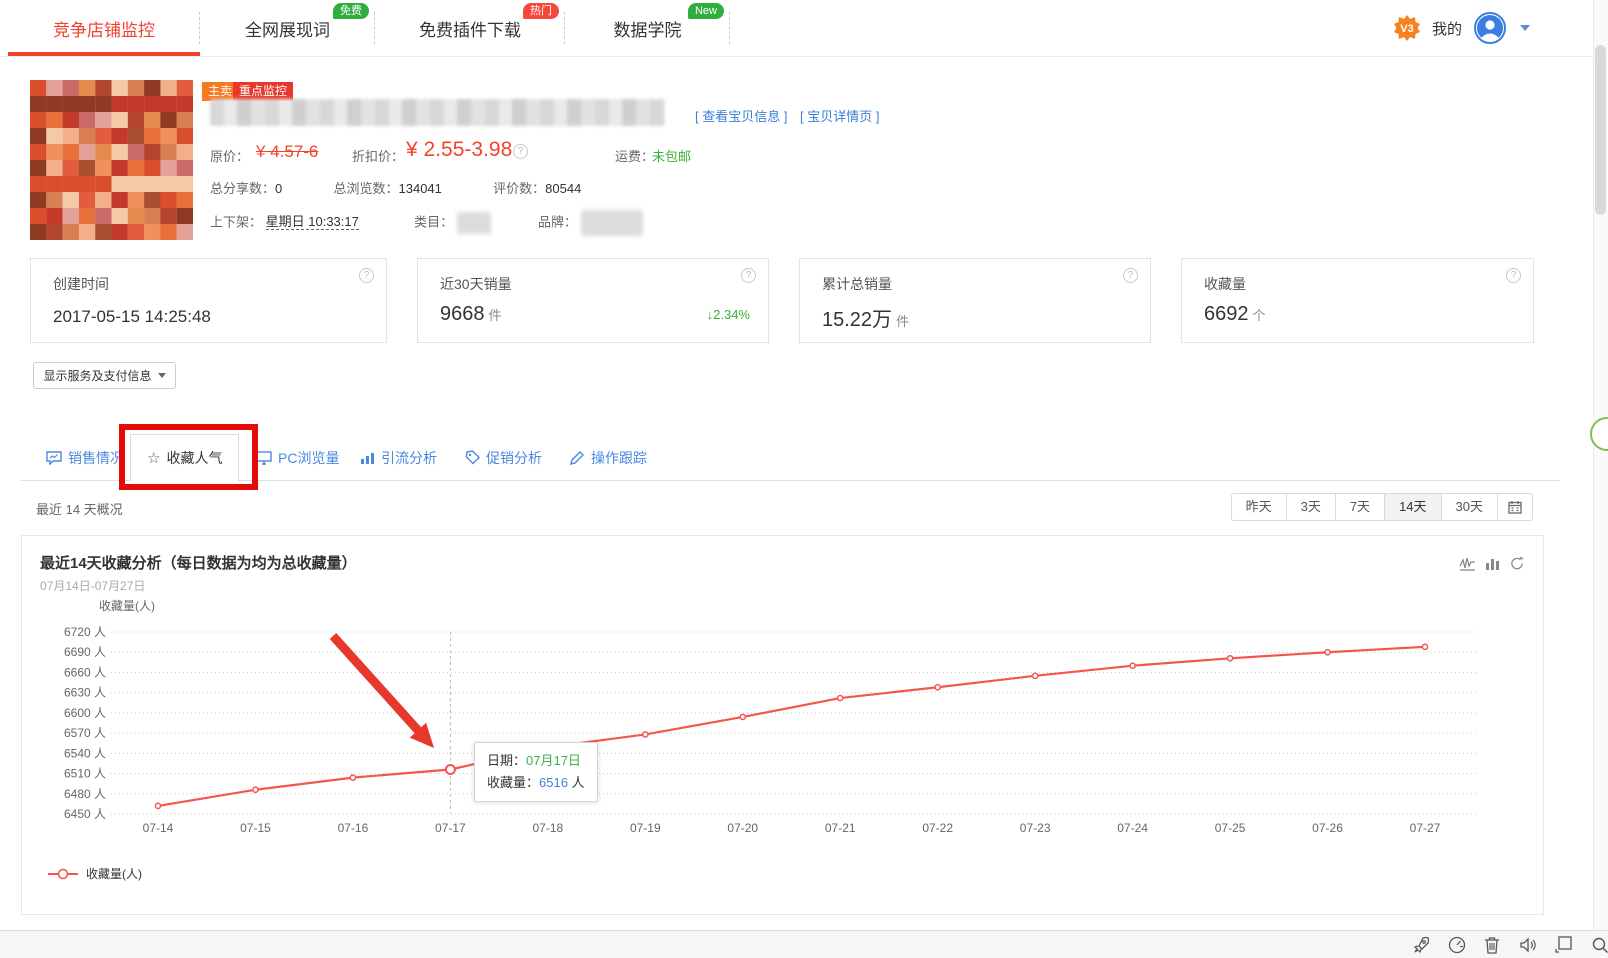 The image size is (1608, 958). I want to click on rocket-icon, so click(1421, 947).